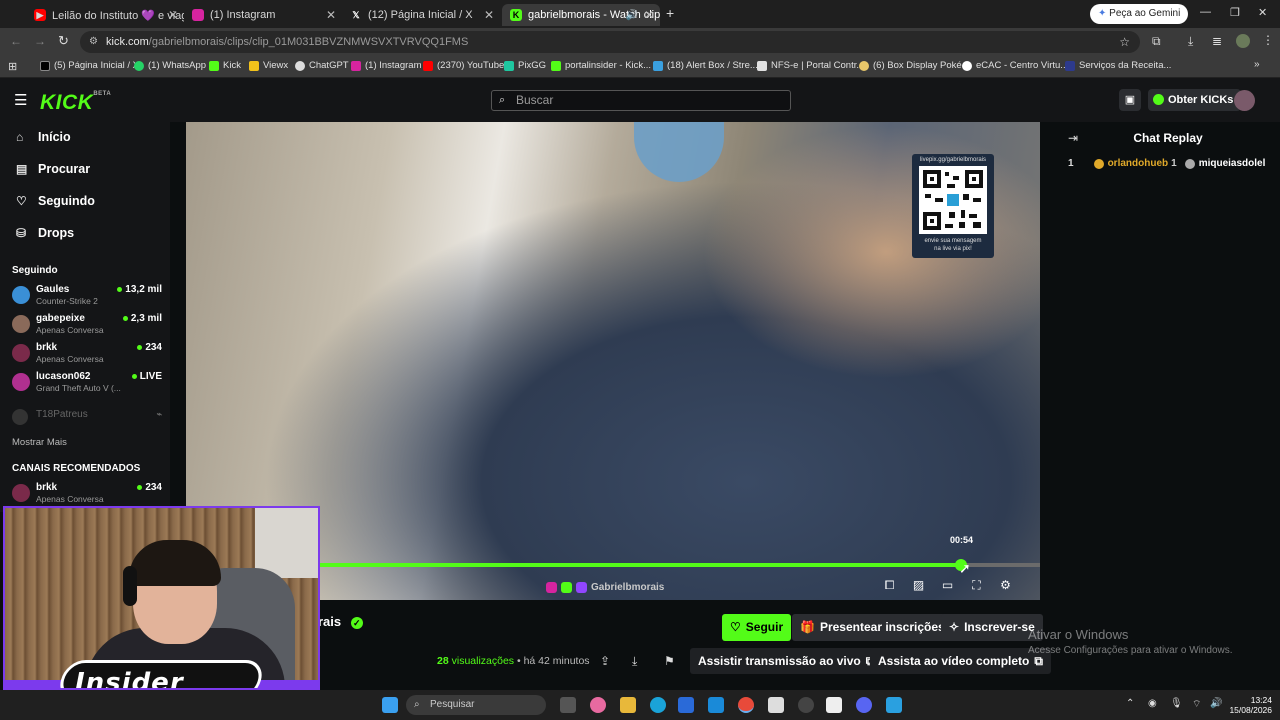 The image size is (1280, 720). Describe the element at coordinates (680, 565) in the screenshot. I see `progress-bar` at that location.